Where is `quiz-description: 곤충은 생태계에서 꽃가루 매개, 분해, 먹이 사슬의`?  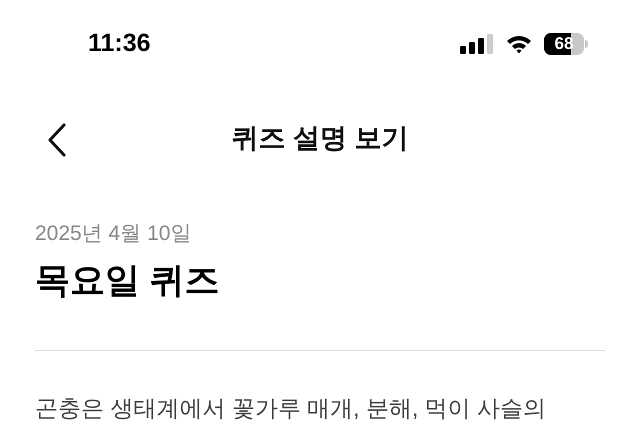
quiz-description: 곤충은 생태계에서 꽃가루 매개, 분해, 먹이 사슬의 is located at coordinates (291, 408).